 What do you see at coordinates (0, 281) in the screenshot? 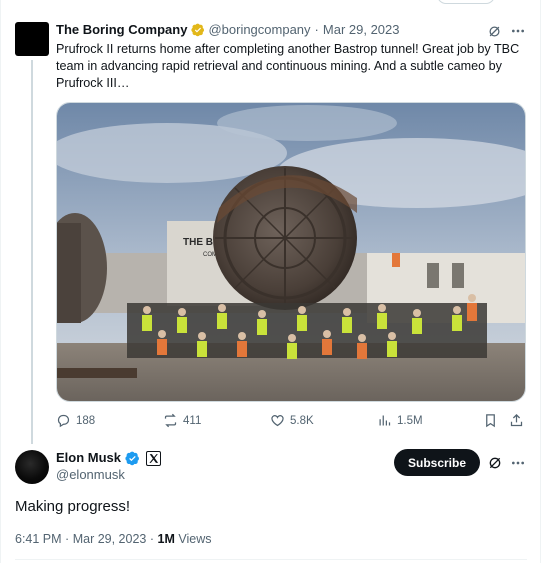
I see `column-border-left` at bounding box center [0, 281].